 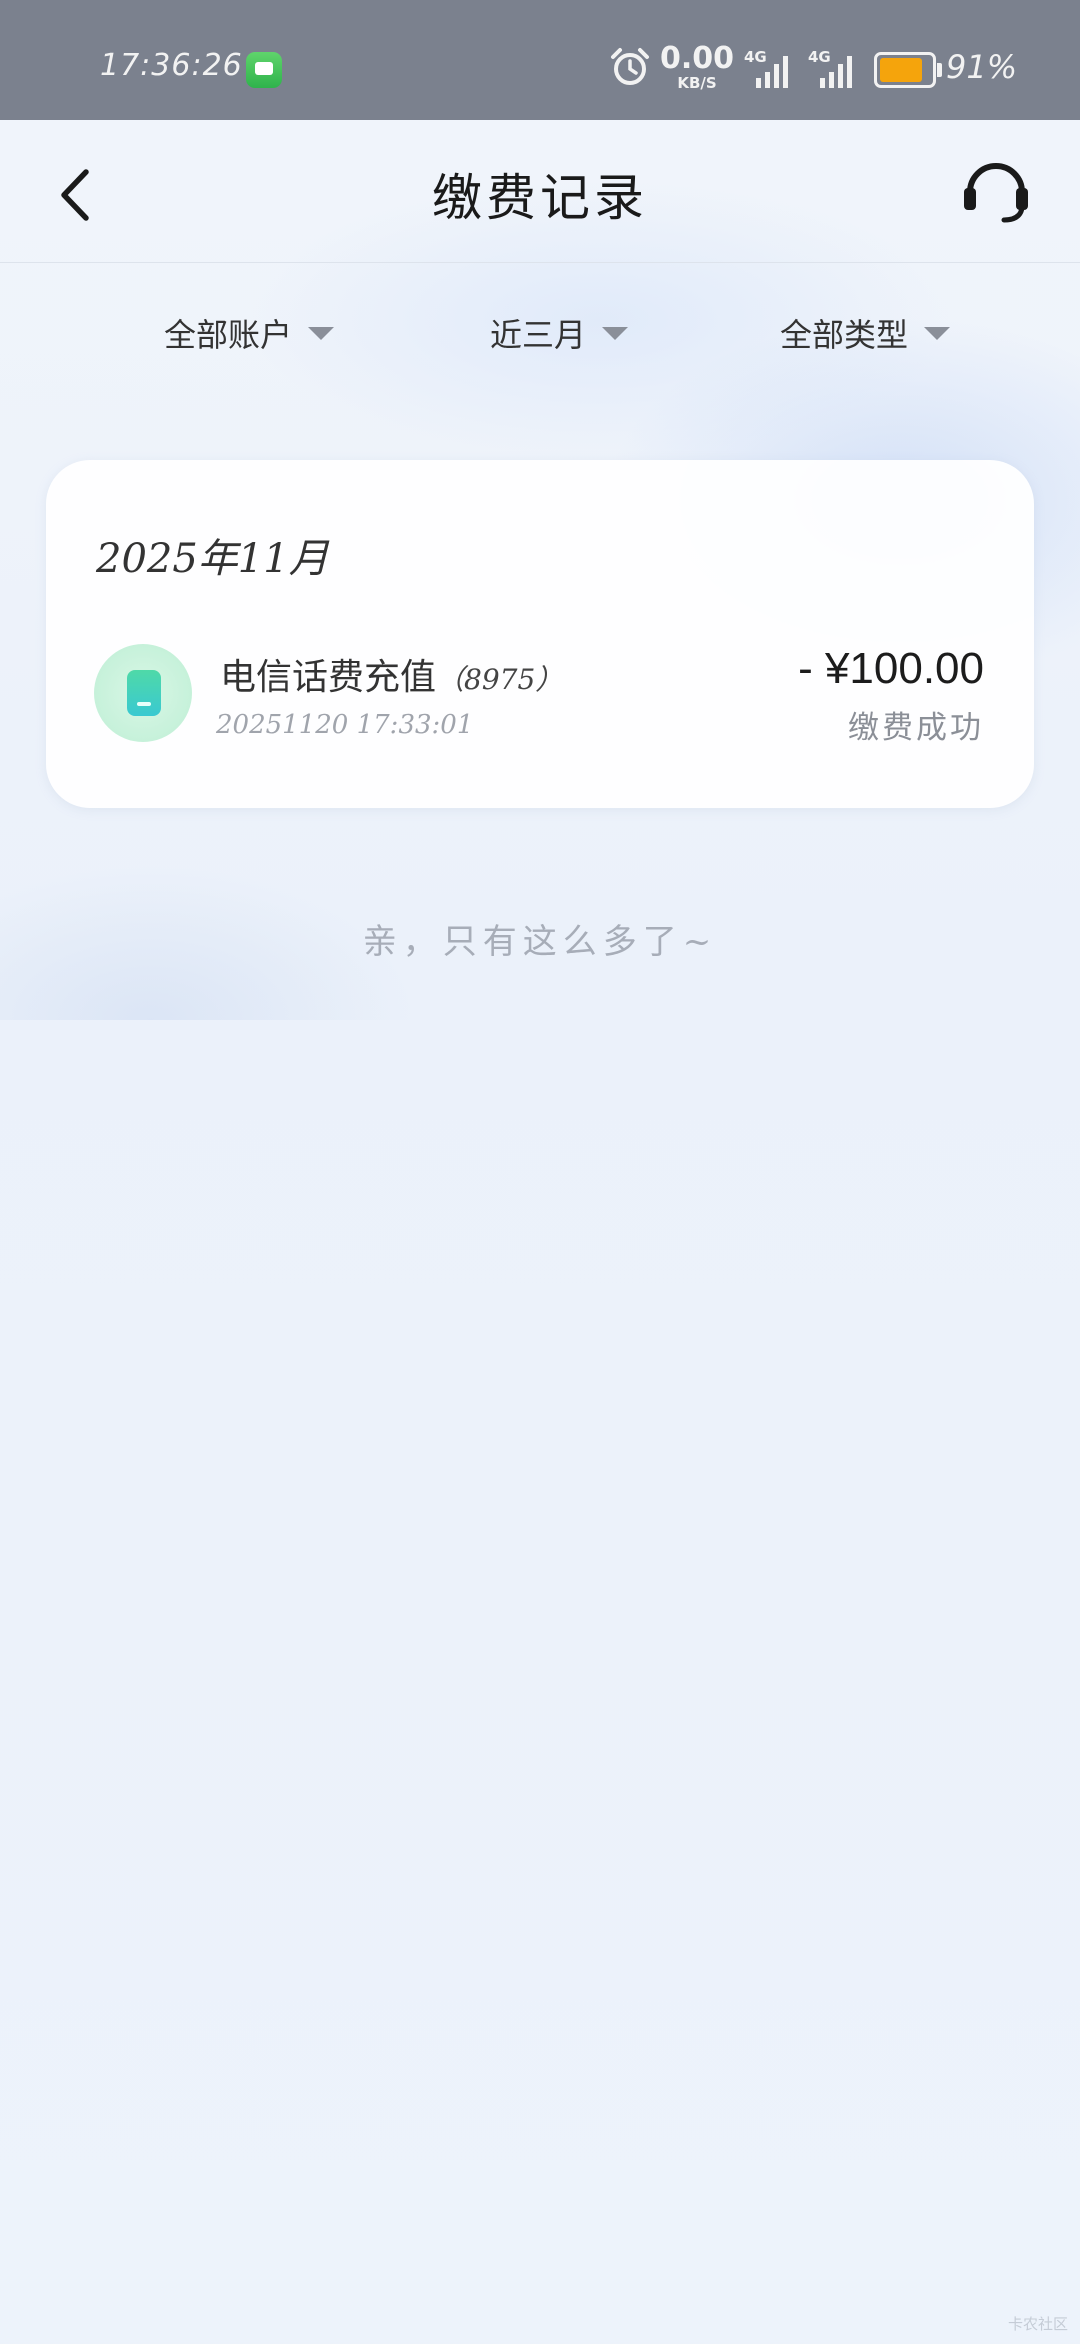 I want to click on end-of-list-tip: 亲，只有这么多了~, so click(x=540, y=942).